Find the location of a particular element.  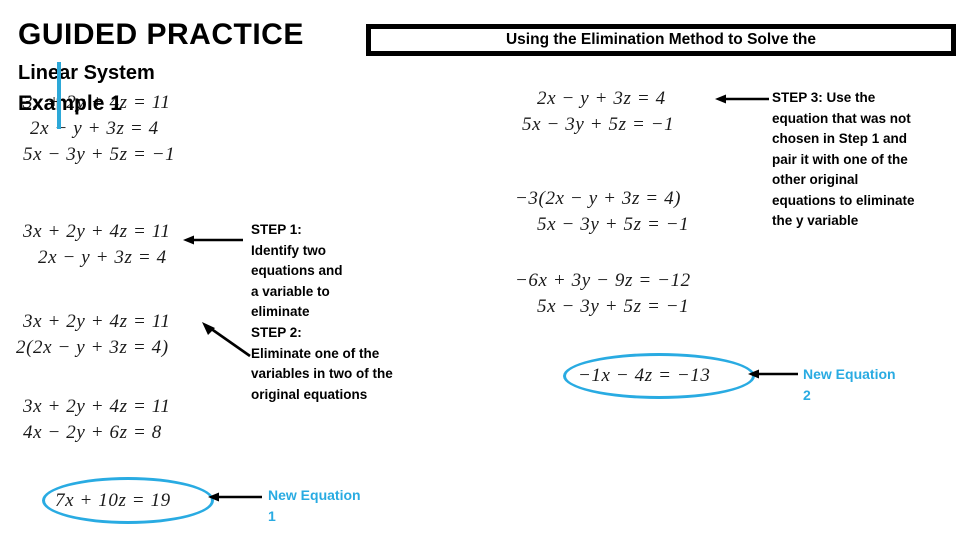

equation-line: −3(2x − y + 3z = 4) is located at coordinates (598, 198).